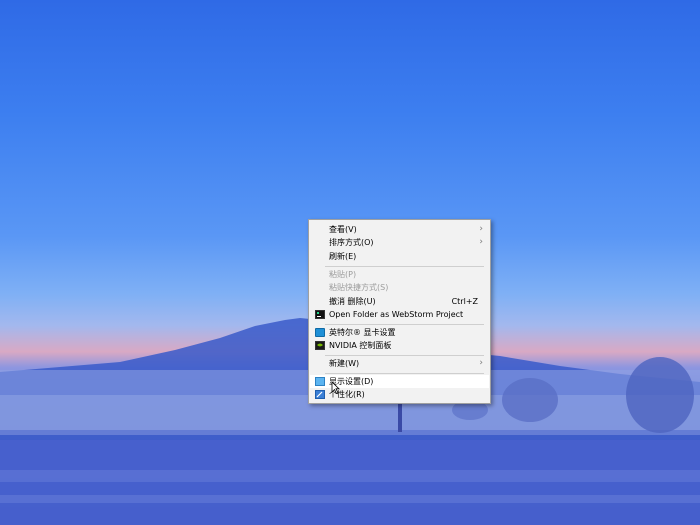 Image resolution: width=700 pixels, height=525 pixels. Describe the element at coordinates (399, 332) in the screenshot. I see `menu-item-intel-graphics: 英特尔® 显卡设置` at that location.